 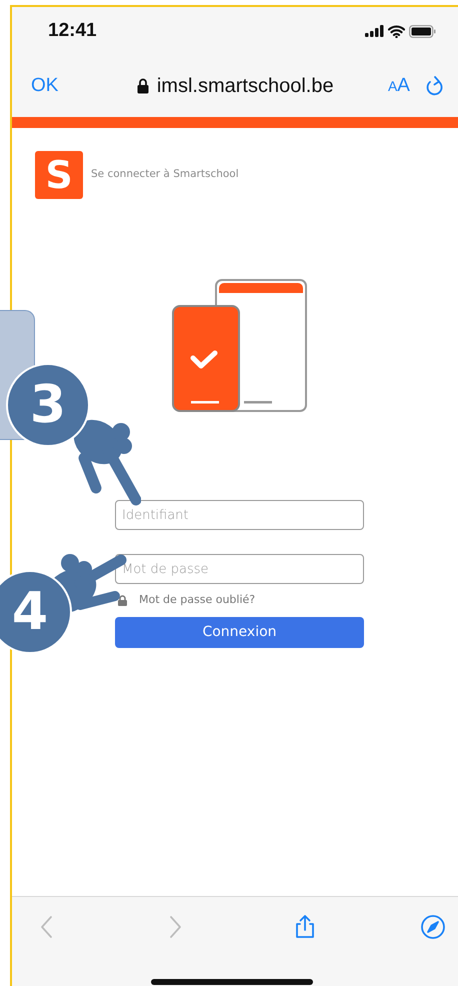 I want to click on status-time: 12:41, so click(x=72, y=30).